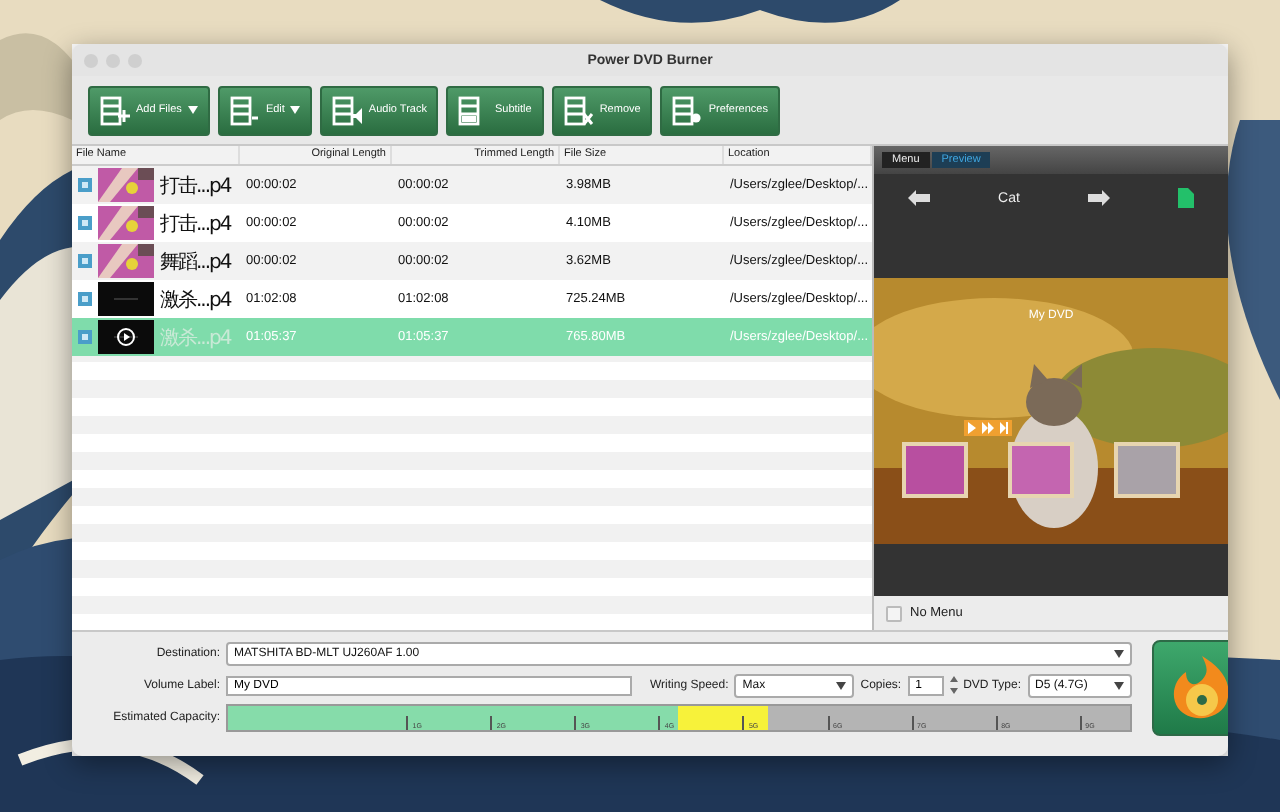 The image size is (1280, 812). What do you see at coordinates (1098, 198) in the screenshot?
I see `right-arrow-icon` at bounding box center [1098, 198].